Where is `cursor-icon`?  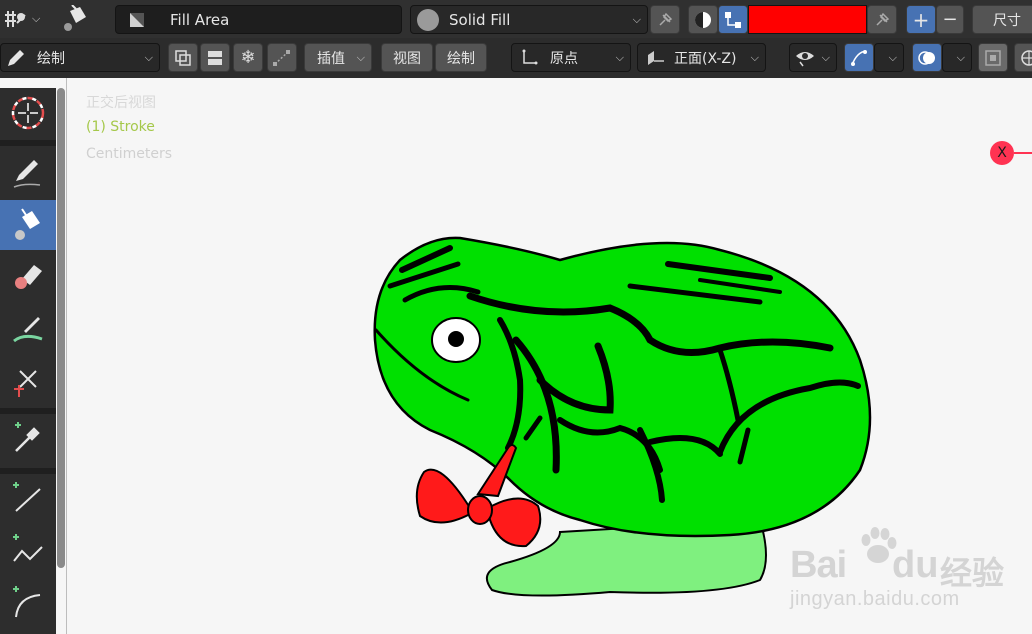
cursor-icon is located at coordinates (28, 113).